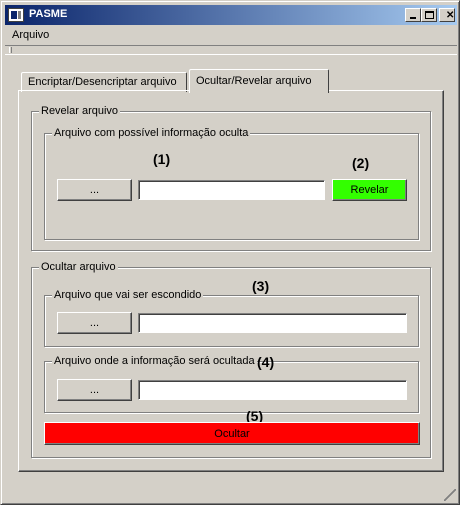 This screenshot has height=505, width=460. What do you see at coordinates (231, 50) in the screenshot?
I see `toolbar-band` at bounding box center [231, 50].